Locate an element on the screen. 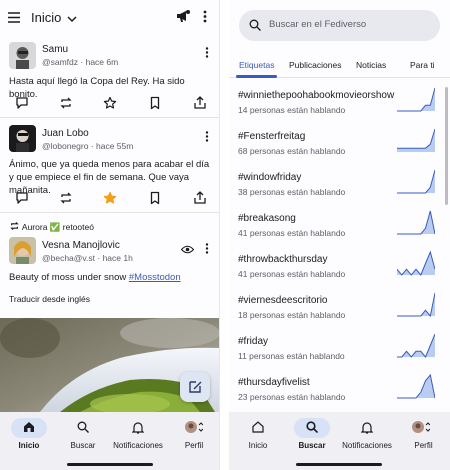 This screenshot has width=450, height=470. search-input: Buscar en el Fediverso is located at coordinates (339, 25).